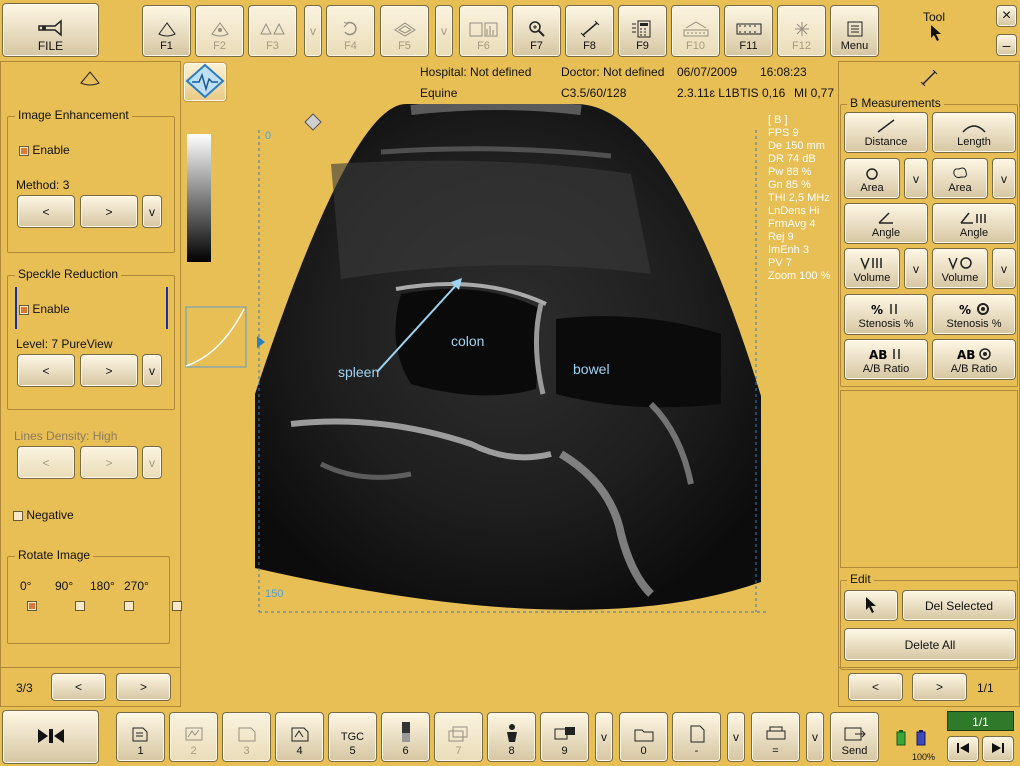 The image size is (1020, 766). Describe the element at coordinates (736, 737) in the screenshot. I see `preset-minus-dropdown: v` at that location.